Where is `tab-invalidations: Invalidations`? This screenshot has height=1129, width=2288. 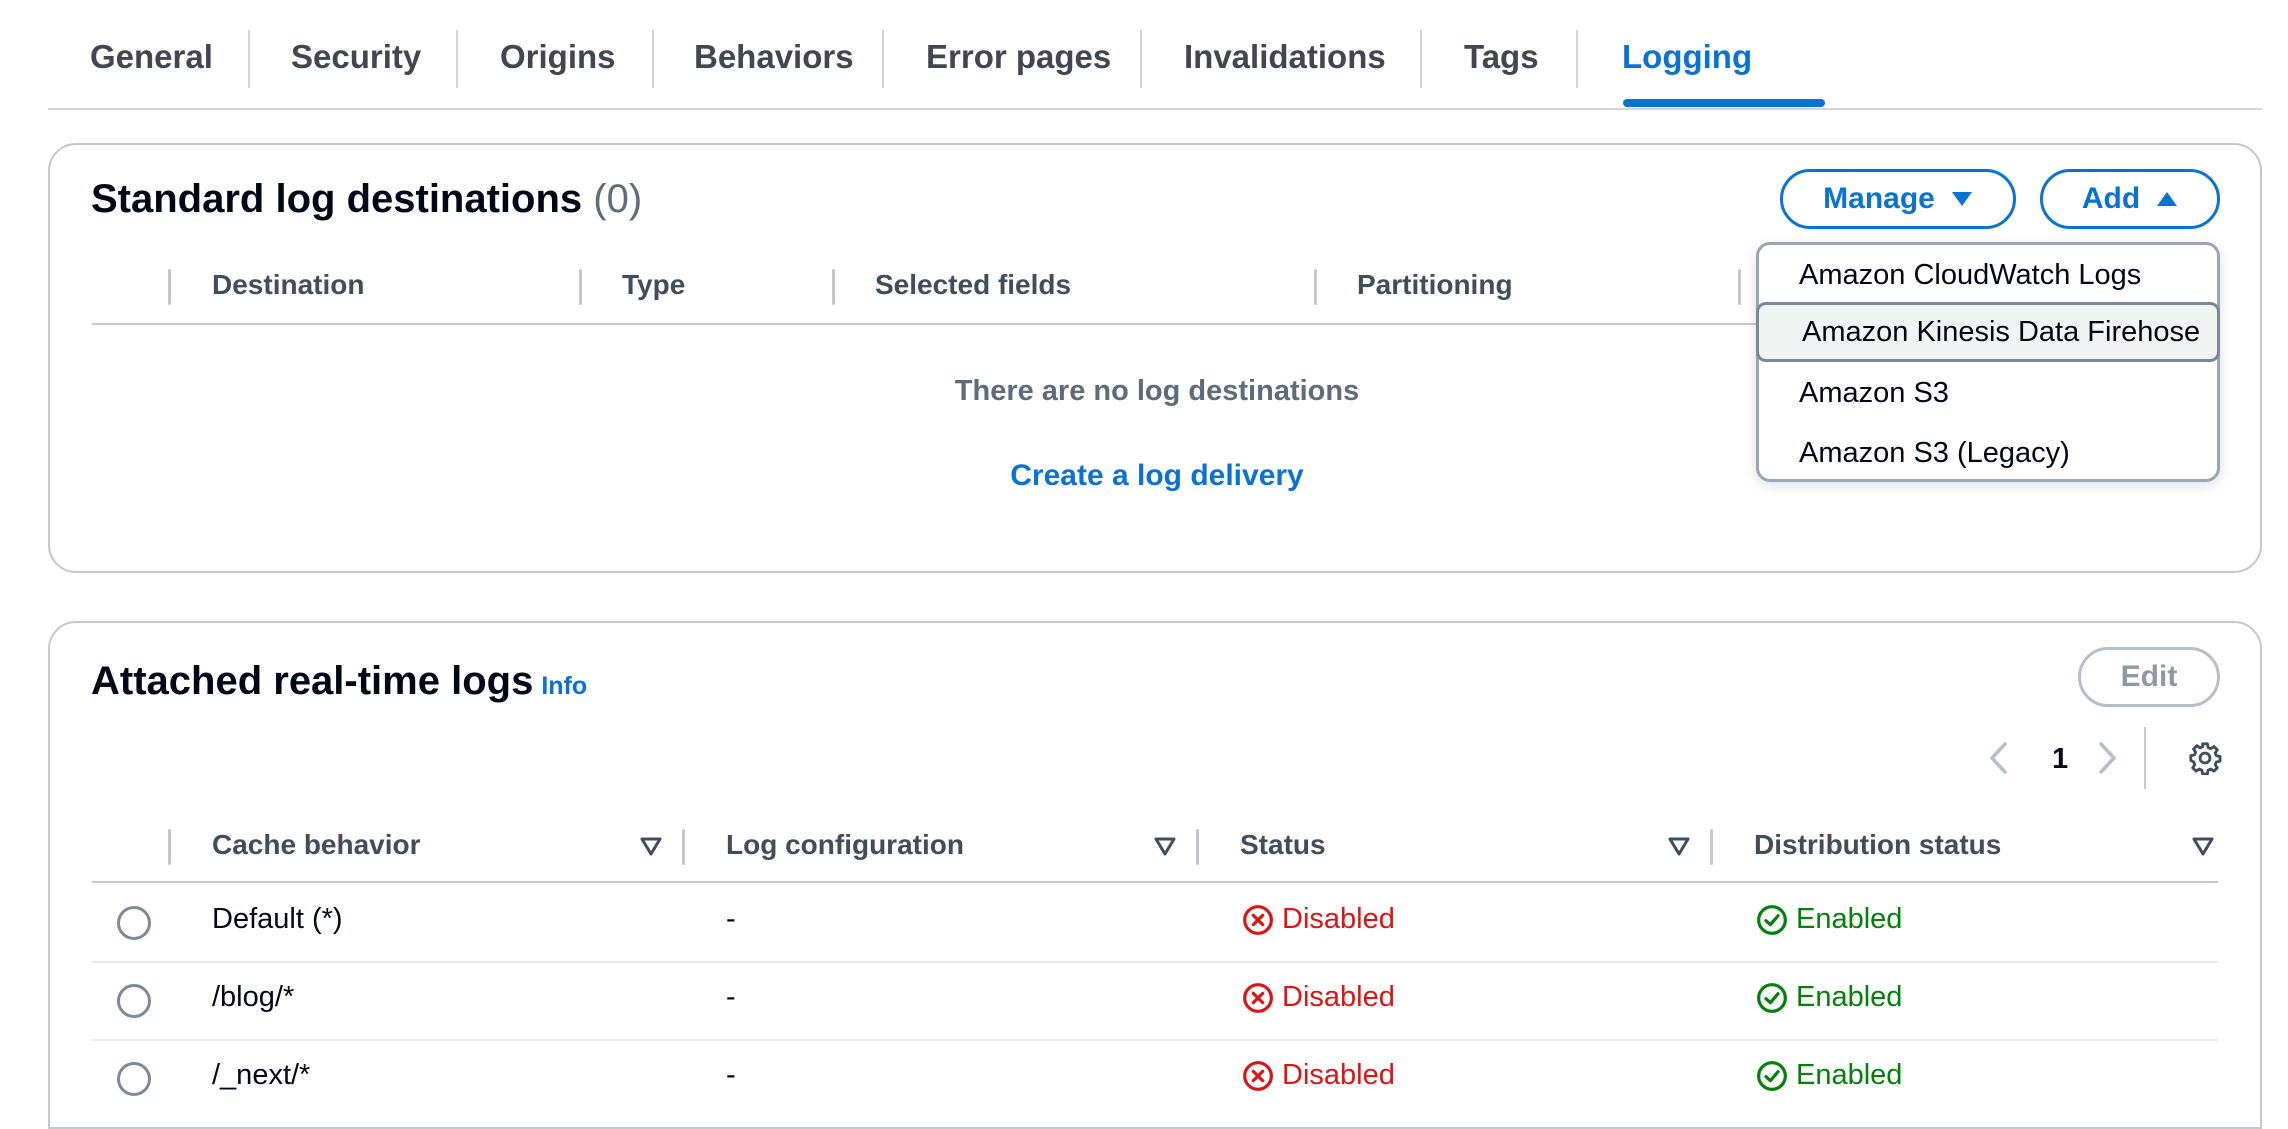
tab-invalidations: Invalidations is located at coordinates (1285, 63).